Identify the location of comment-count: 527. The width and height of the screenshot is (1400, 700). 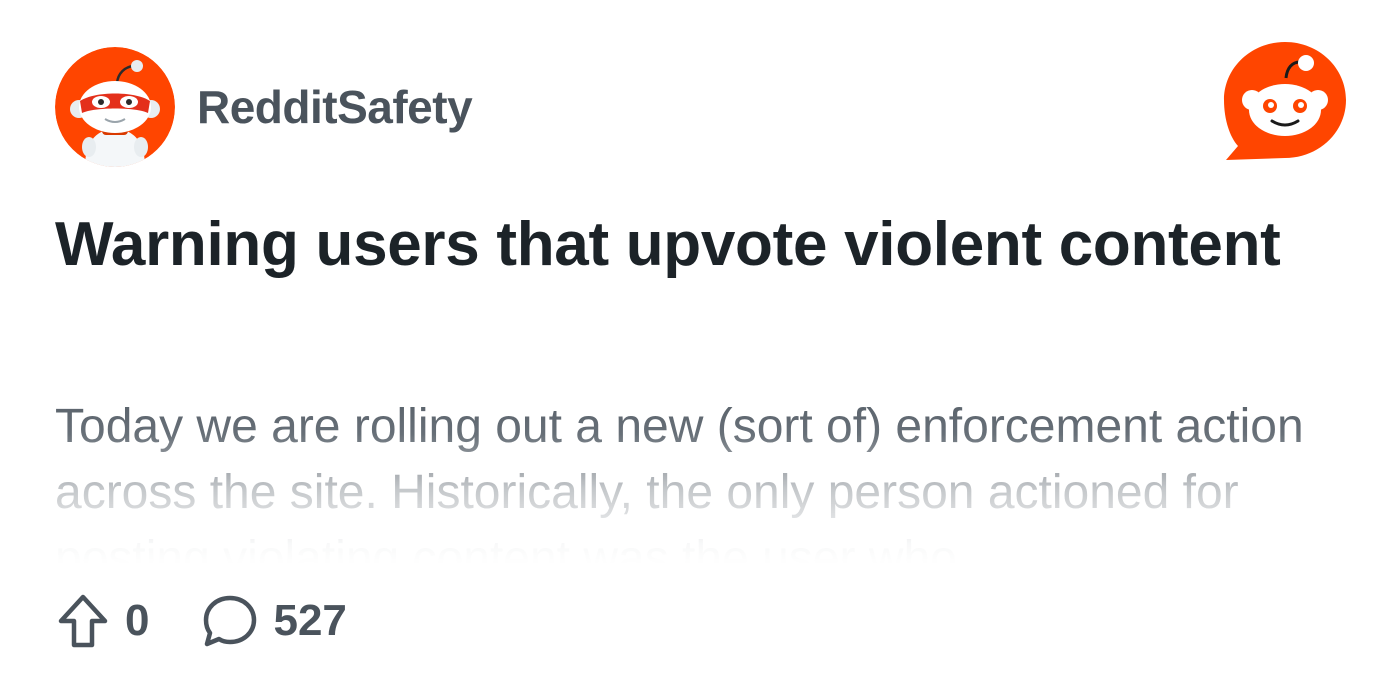
(310, 620).